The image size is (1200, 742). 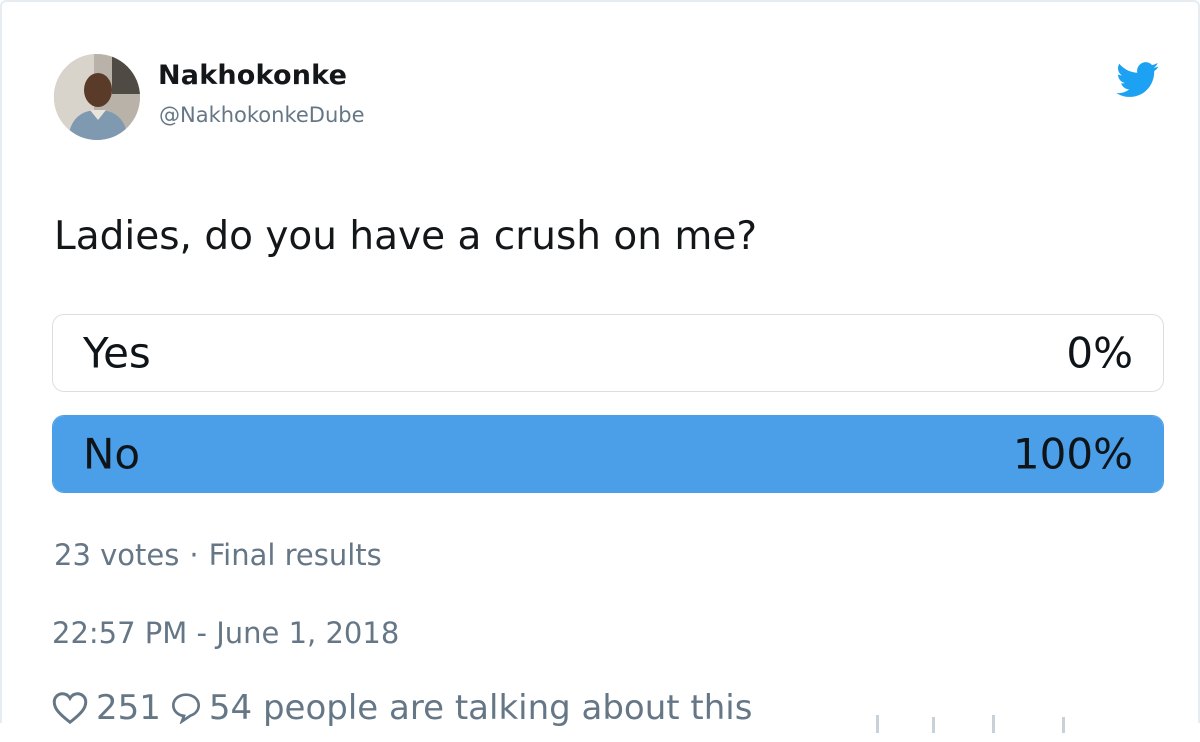 I want to click on tweet-timestamp: 22:57 PM - June 1, 2018, so click(x=225, y=633).